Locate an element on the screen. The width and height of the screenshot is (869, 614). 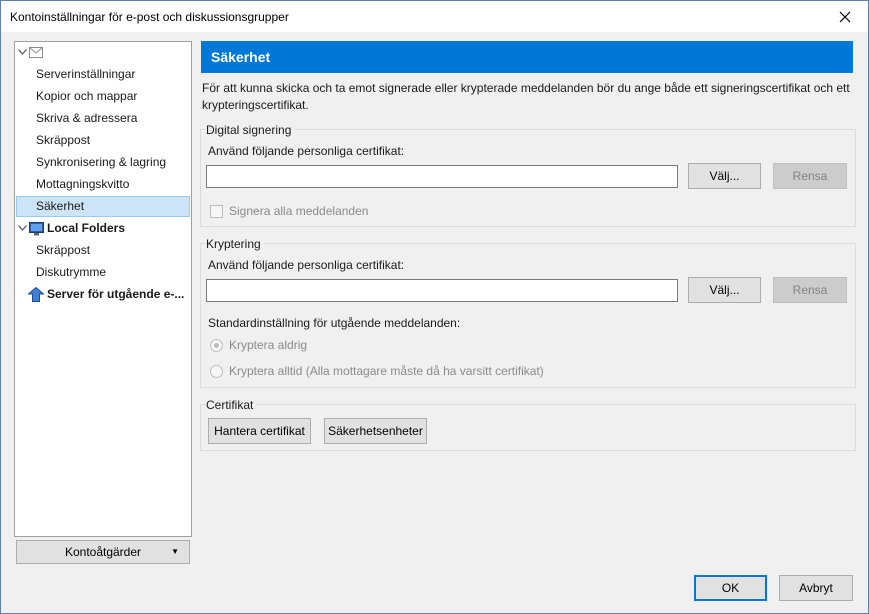
ok-button: OK is located at coordinates (730, 588).